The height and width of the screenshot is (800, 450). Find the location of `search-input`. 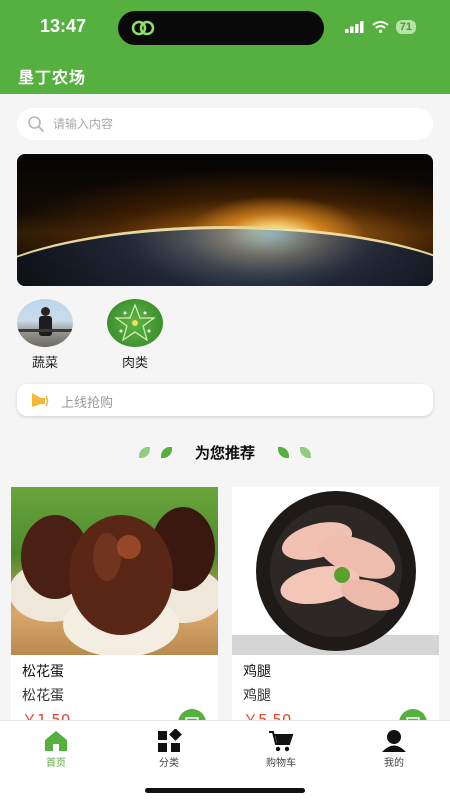

search-input is located at coordinates (233, 124).